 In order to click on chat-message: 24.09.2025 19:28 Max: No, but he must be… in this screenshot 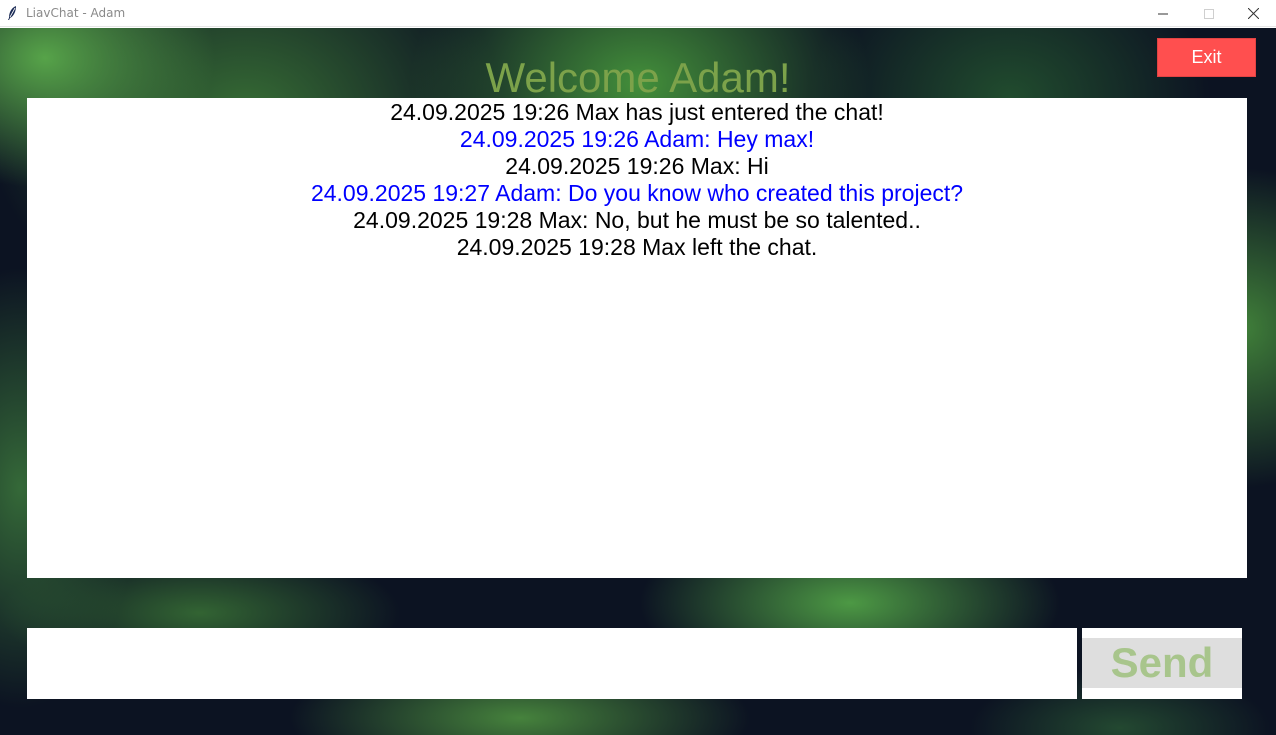, I will do `click(637, 220)`.